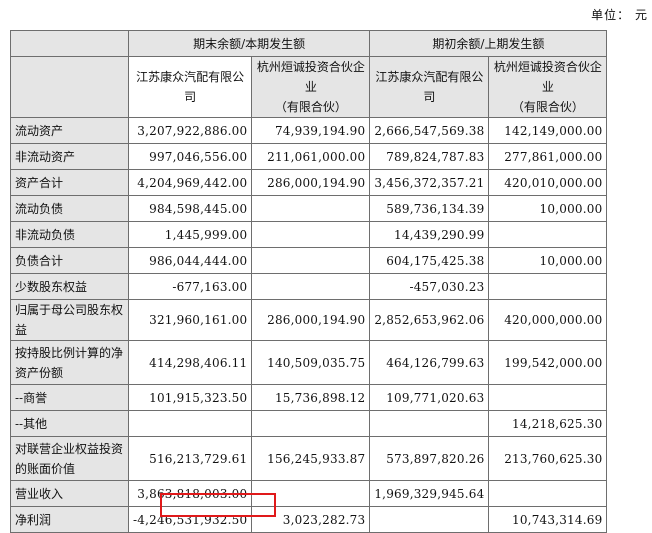 This screenshot has height=533, width=652. Describe the element at coordinates (190, 320) in the screenshot. I see `cell-a-current: 321,960,161.00` at that location.